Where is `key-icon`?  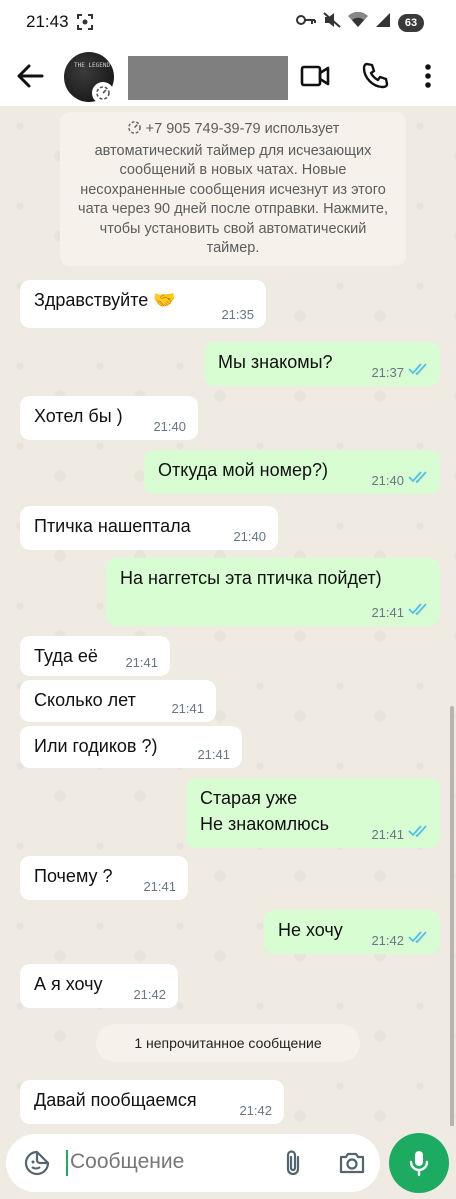 key-icon is located at coordinates (306, 22).